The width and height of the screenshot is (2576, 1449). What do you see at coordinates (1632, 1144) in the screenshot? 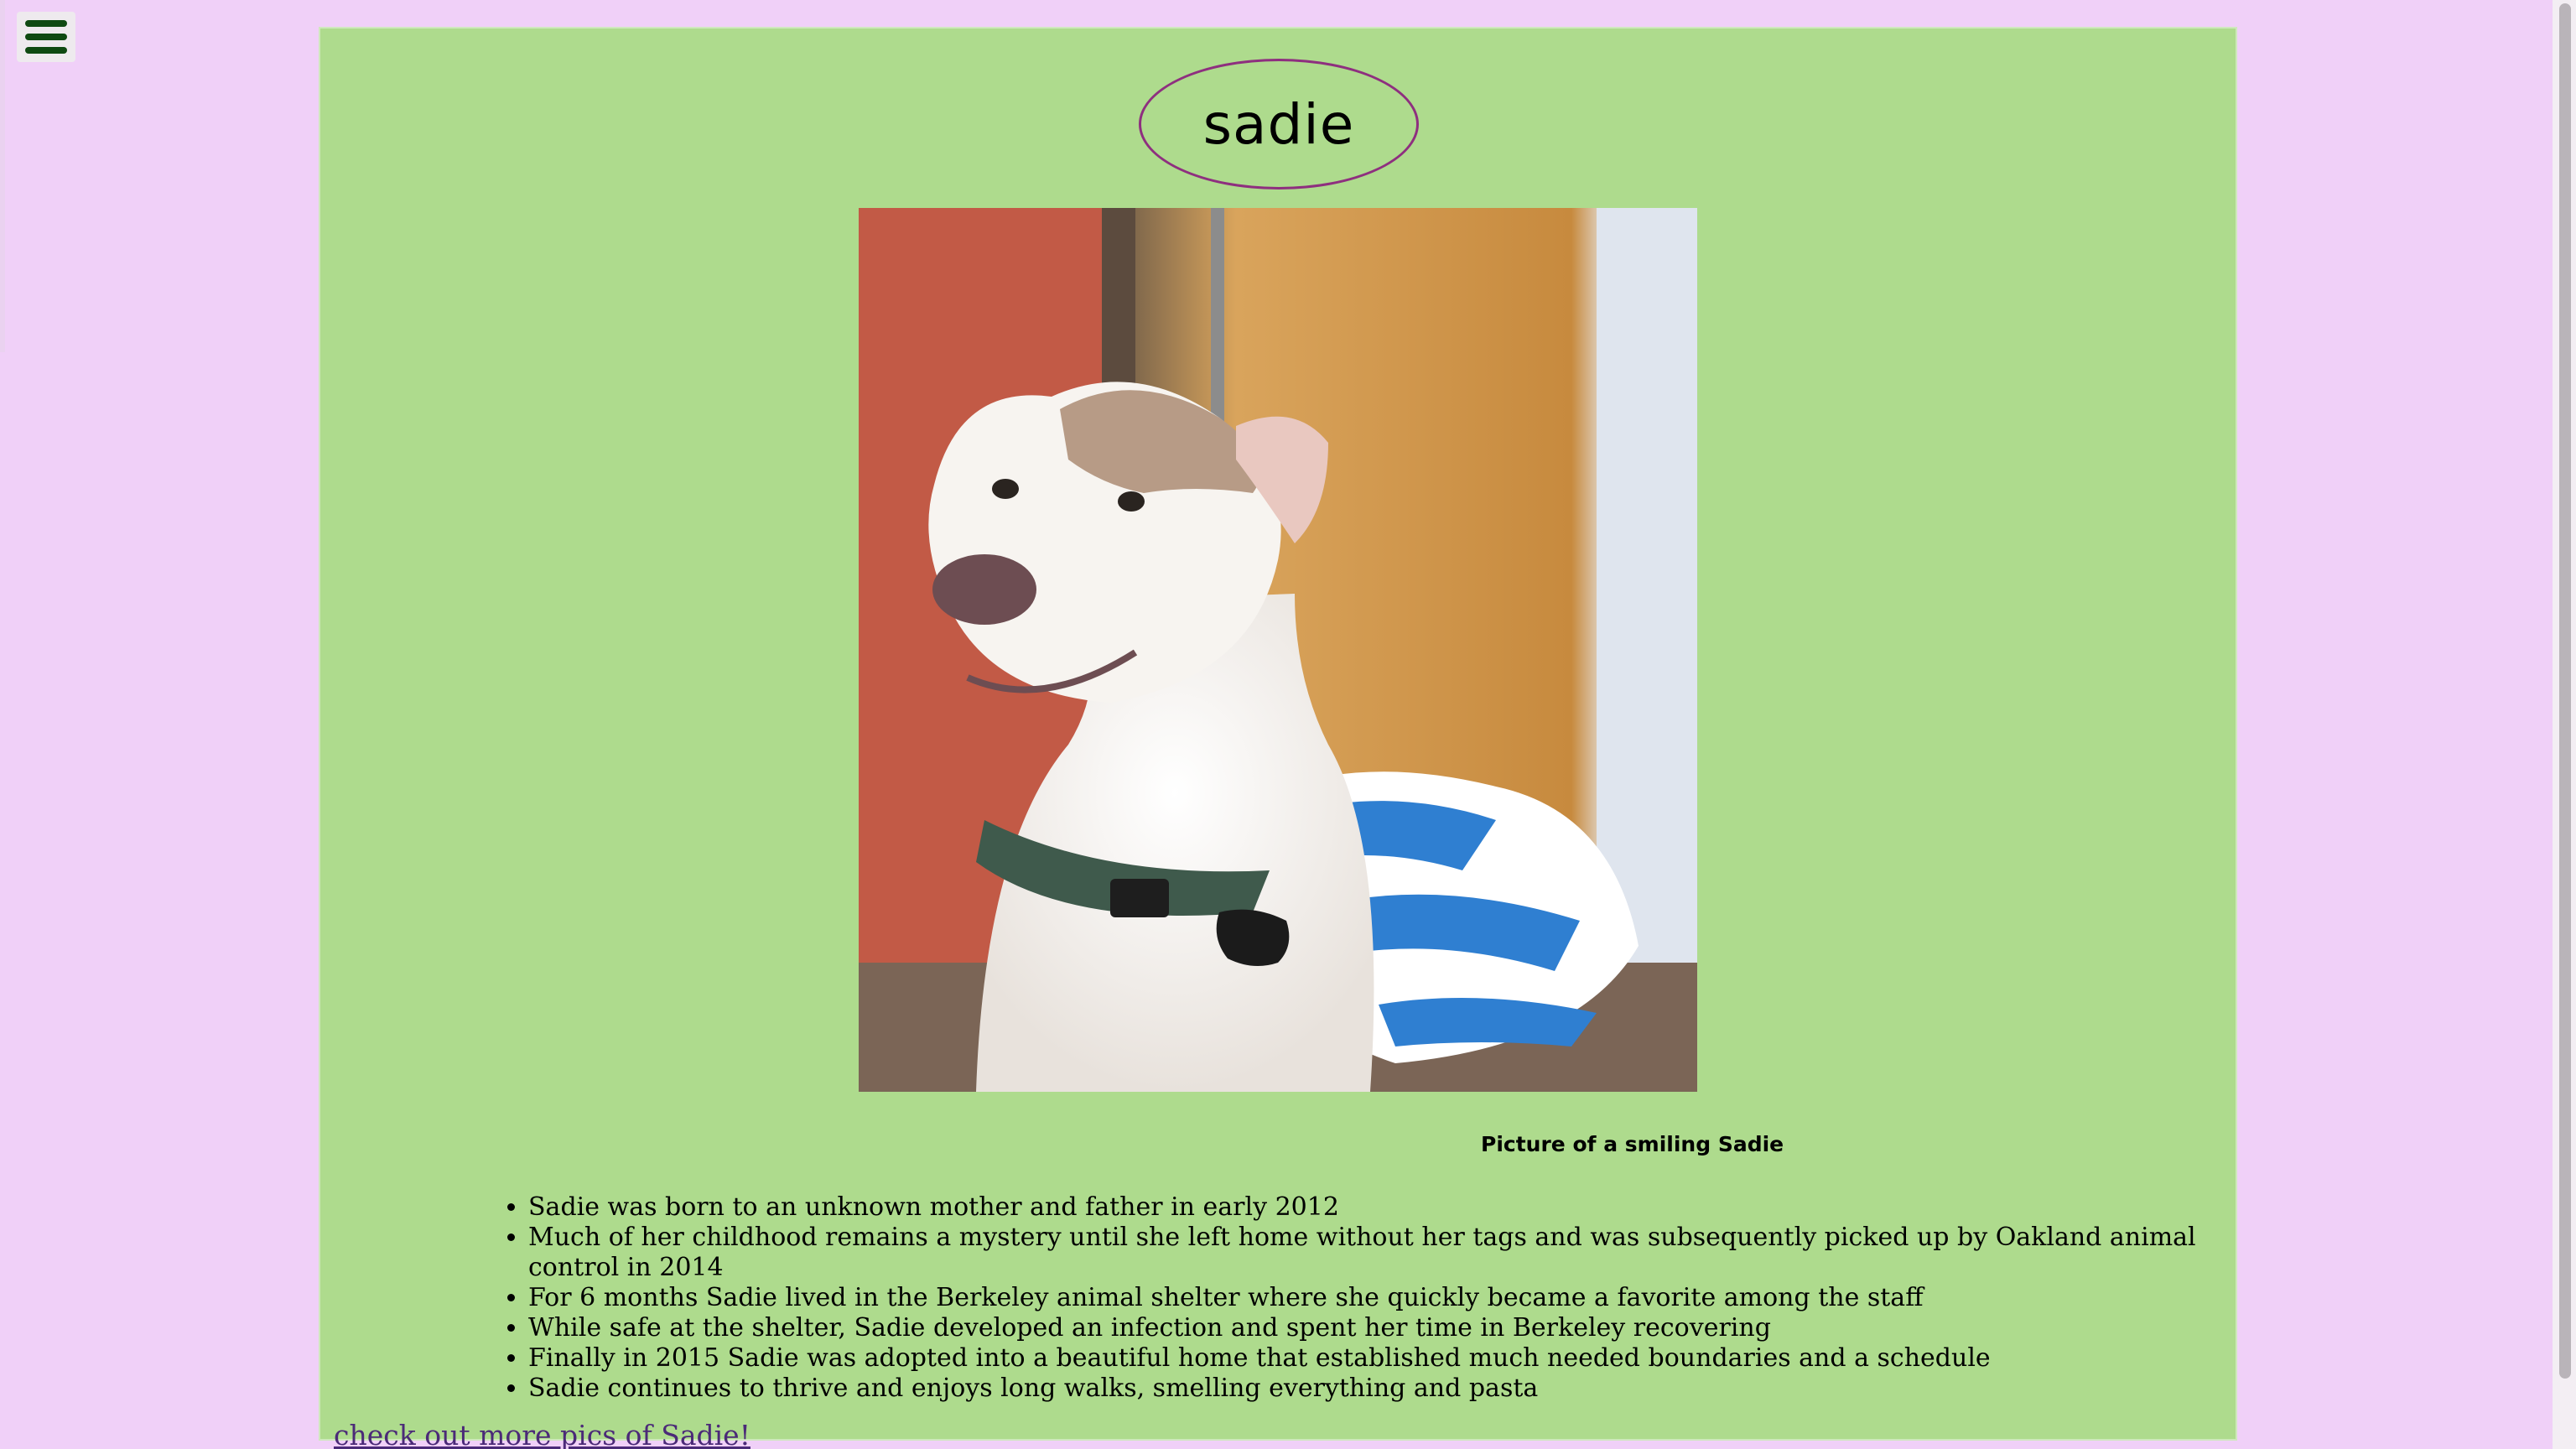
I see `image-caption: Picture of a smiling Sadie` at bounding box center [1632, 1144].